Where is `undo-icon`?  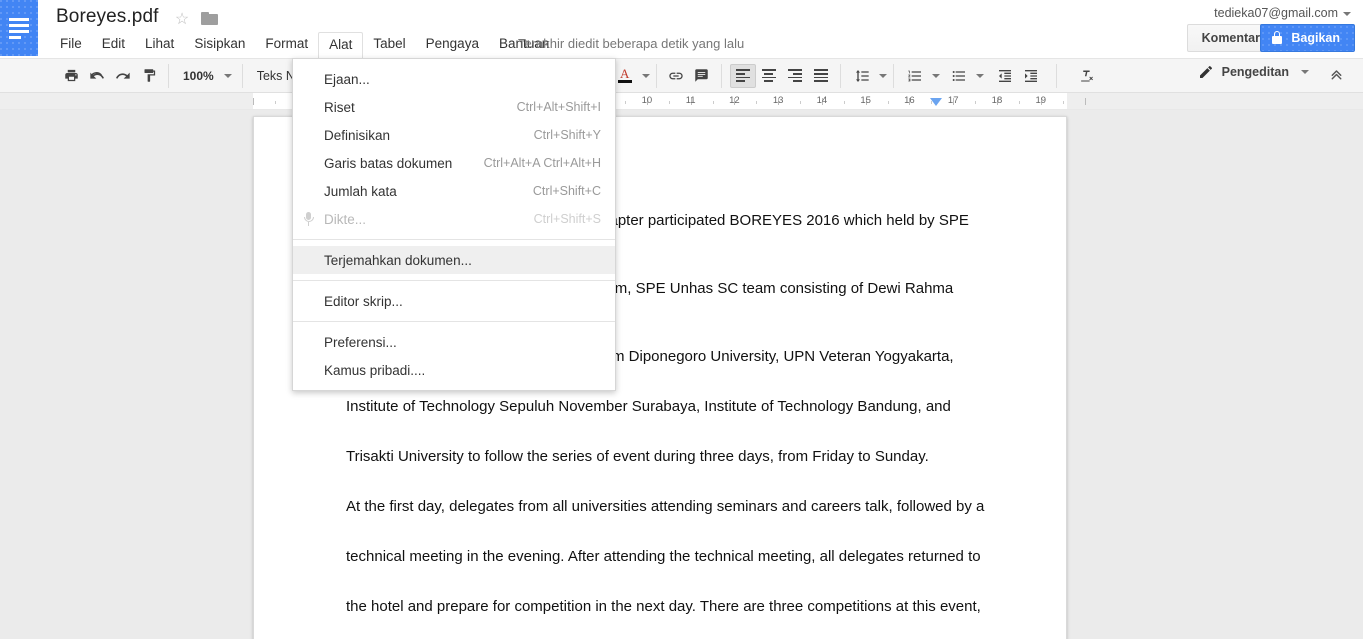
undo-icon is located at coordinates (97, 76).